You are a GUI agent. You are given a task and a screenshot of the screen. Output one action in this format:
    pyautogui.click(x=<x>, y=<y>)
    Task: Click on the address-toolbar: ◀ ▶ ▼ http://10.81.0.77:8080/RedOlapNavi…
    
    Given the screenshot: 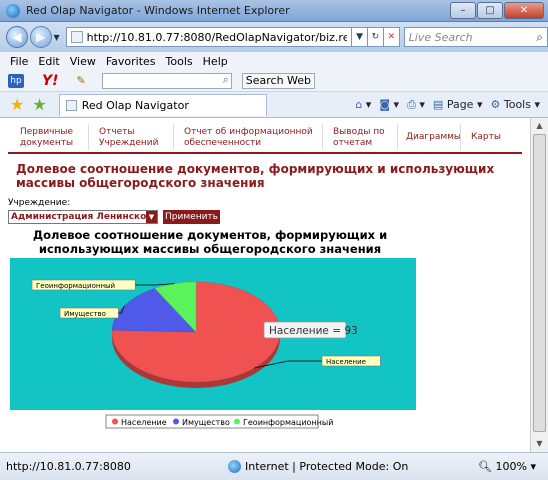 What is the action you would take?
    pyautogui.click(x=274, y=37)
    